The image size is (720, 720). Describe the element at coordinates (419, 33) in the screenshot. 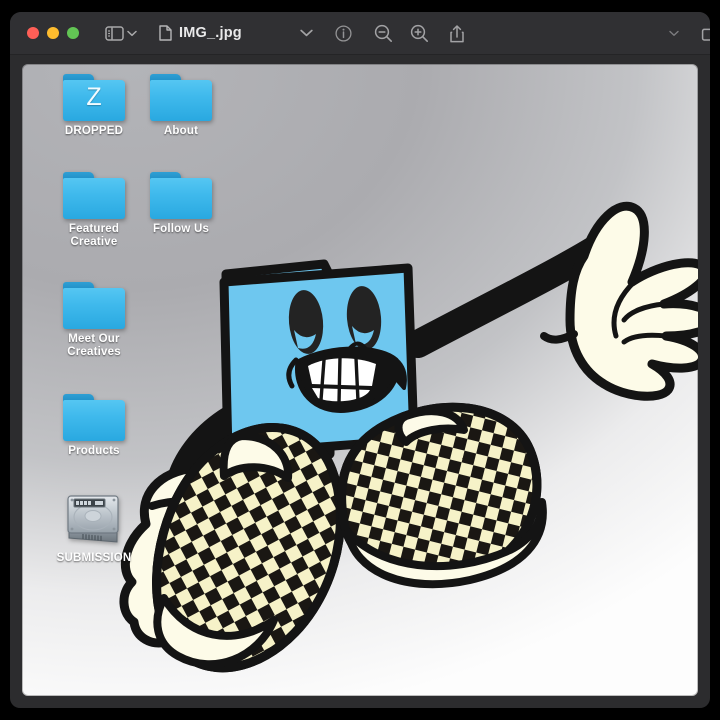

I see `magnifier-plus-icon` at that location.